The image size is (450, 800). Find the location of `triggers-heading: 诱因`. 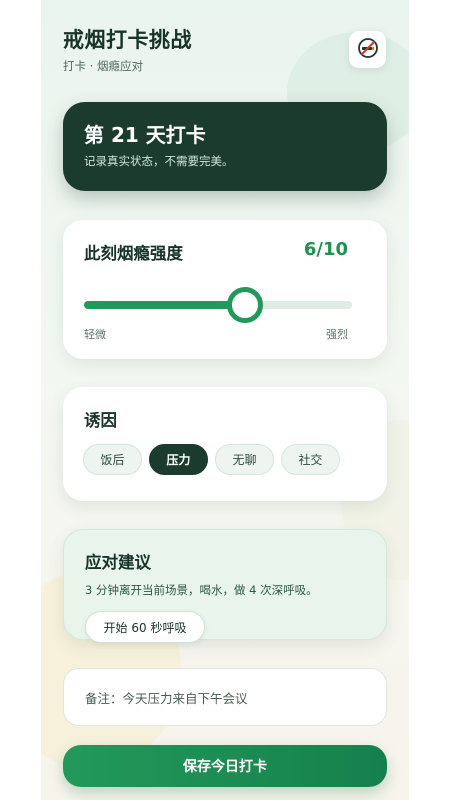

triggers-heading: 诱因 is located at coordinates (100, 420).